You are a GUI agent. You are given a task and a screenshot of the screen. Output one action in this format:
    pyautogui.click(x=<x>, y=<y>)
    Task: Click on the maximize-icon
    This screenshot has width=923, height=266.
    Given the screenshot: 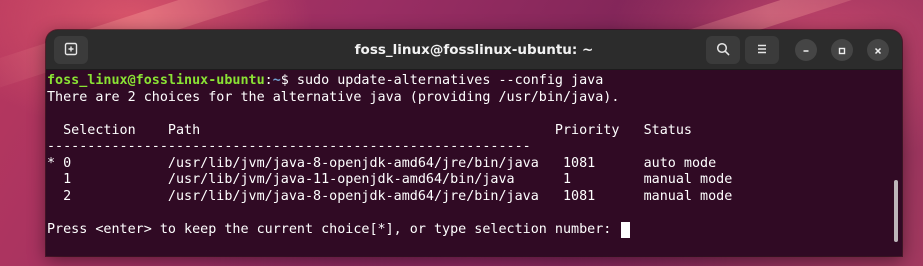 What is the action you would take?
    pyautogui.click(x=842, y=50)
    